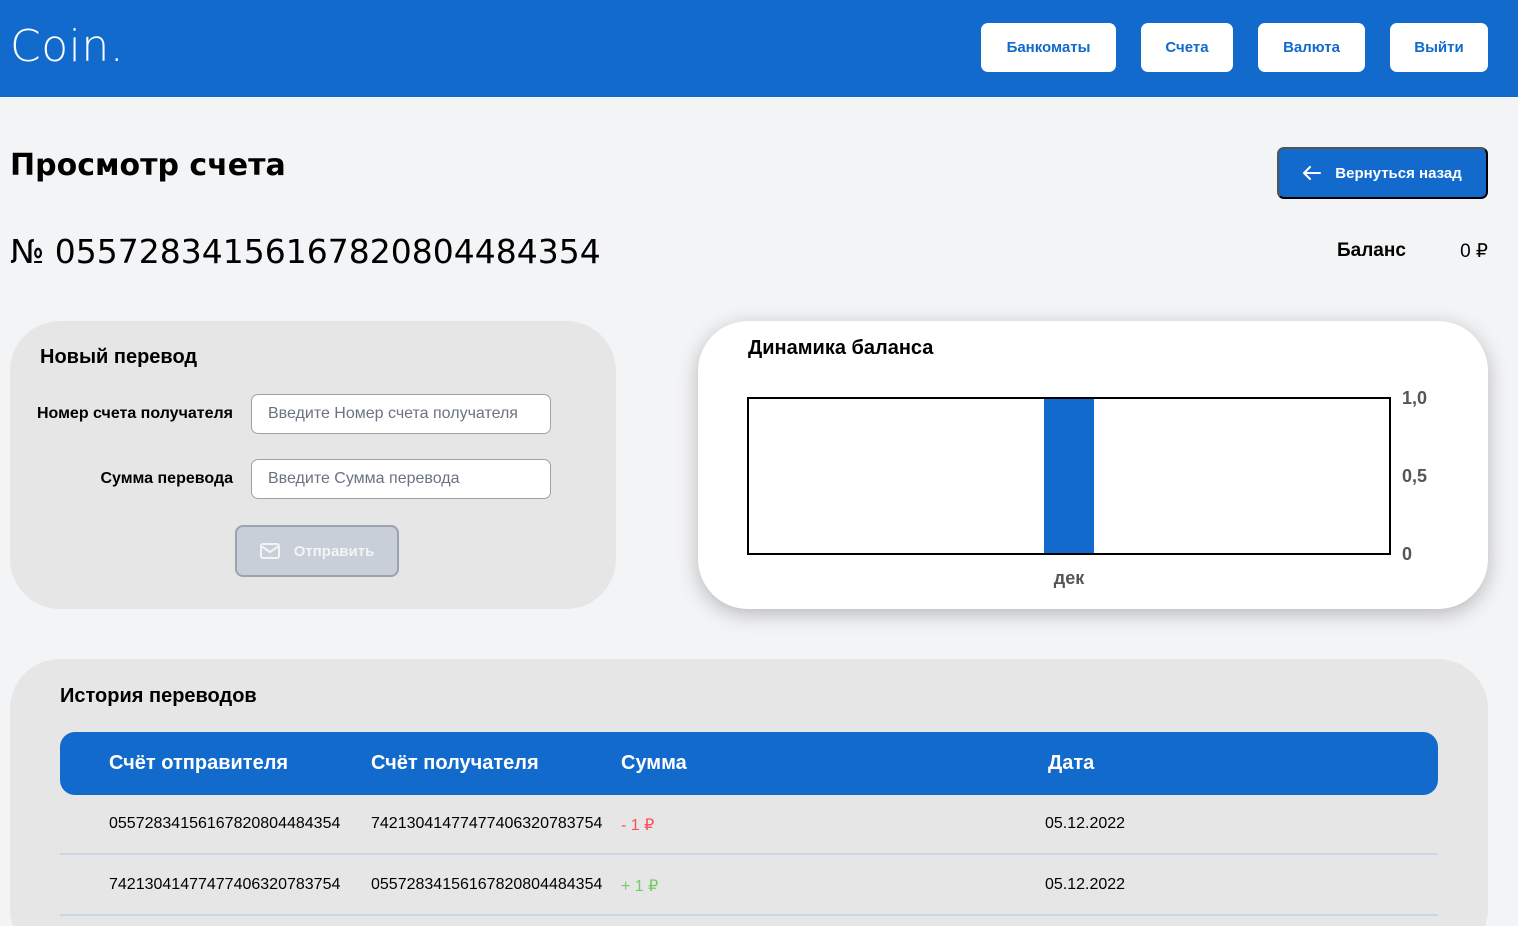  What do you see at coordinates (640, 886) in the screenshot?
I see `cell-amount: + 1 ₽` at bounding box center [640, 886].